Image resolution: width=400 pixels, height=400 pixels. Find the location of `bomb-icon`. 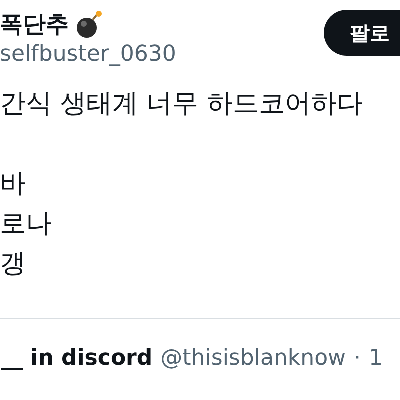

bomb-icon is located at coordinates (90, 25).